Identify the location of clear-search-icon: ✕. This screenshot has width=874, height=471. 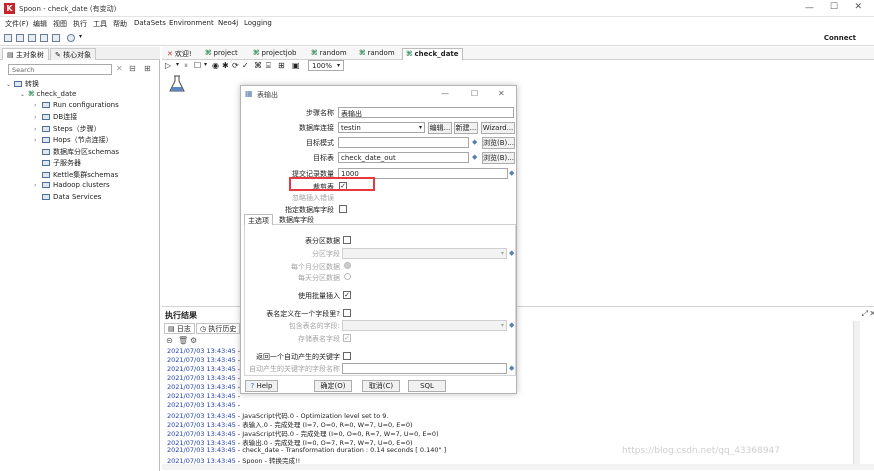
(119, 68).